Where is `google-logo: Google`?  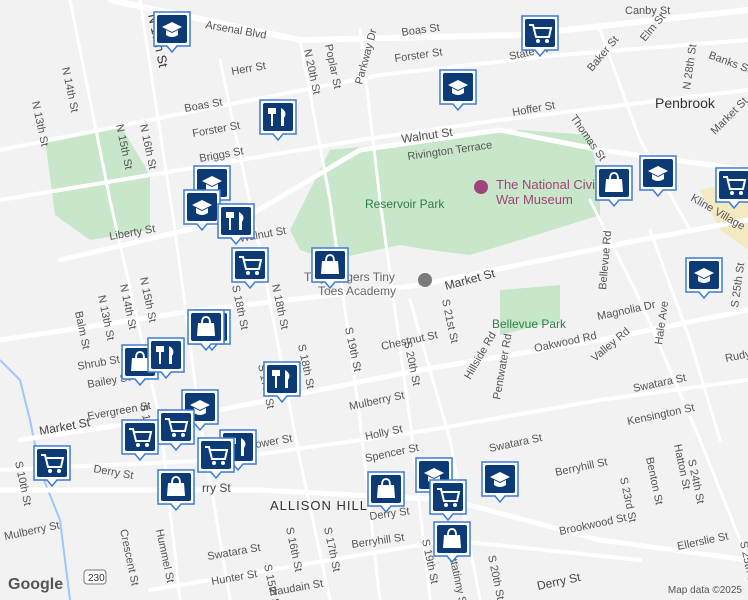 google-logo: Google is located at coordinates (36, 584).